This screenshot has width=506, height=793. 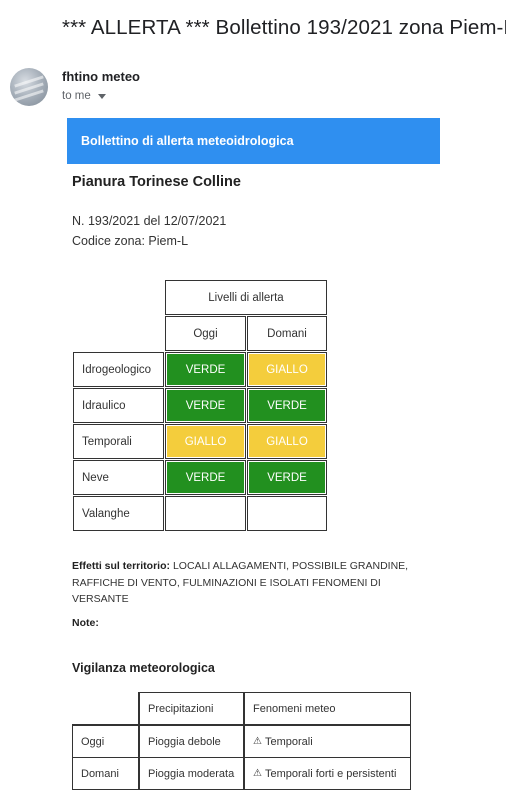 I want to click on chevron-down-icon, so click(x=101, y=96).